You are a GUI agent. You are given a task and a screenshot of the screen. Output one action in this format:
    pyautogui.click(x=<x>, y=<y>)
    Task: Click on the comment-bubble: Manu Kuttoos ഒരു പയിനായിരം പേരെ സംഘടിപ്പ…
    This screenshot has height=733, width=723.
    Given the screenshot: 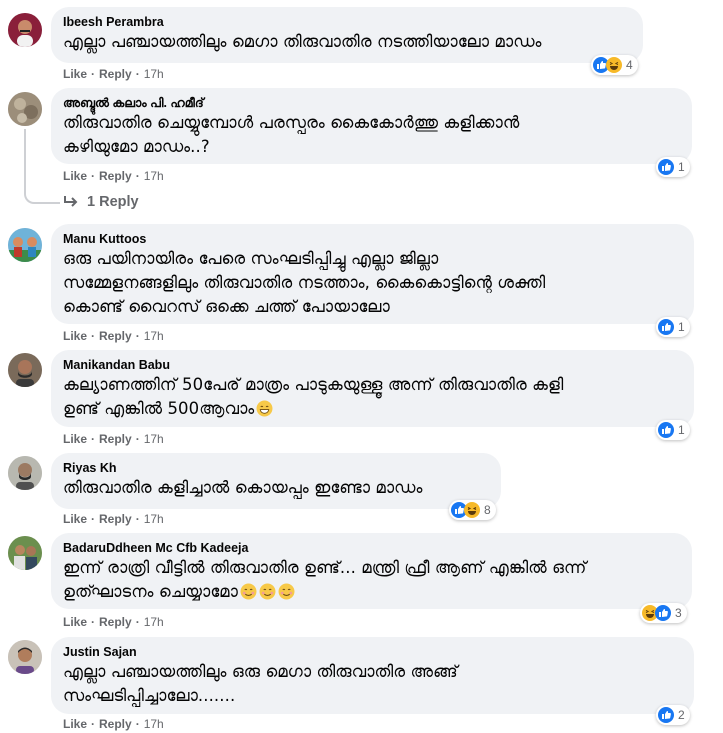 What is the action you would take?
    pyautogui.click(x=372, y=274)
    